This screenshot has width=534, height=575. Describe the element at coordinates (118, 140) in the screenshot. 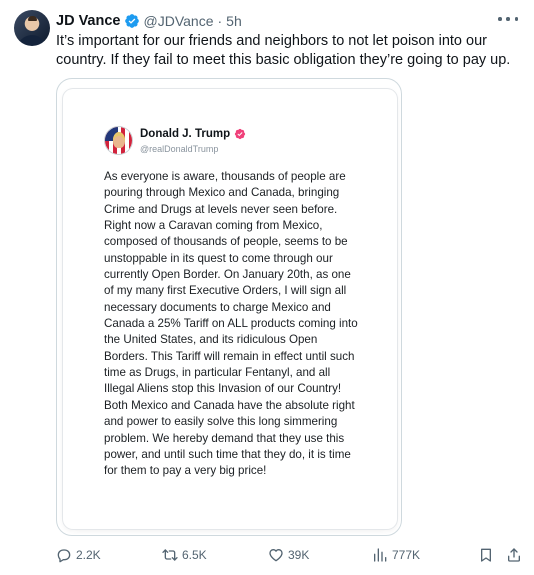

I see `embedded-avatar` at that location.